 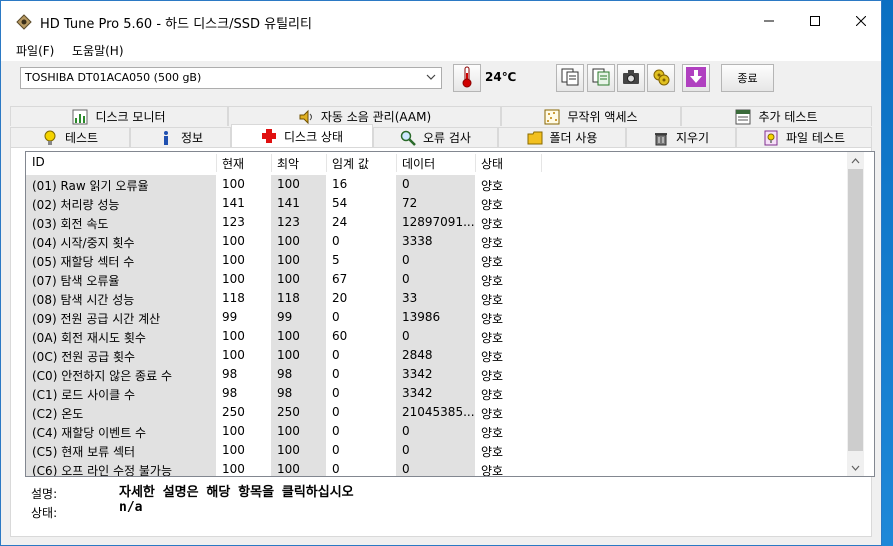 I want to click on menu-help: 도움말(H), so click(x=98, y=50).